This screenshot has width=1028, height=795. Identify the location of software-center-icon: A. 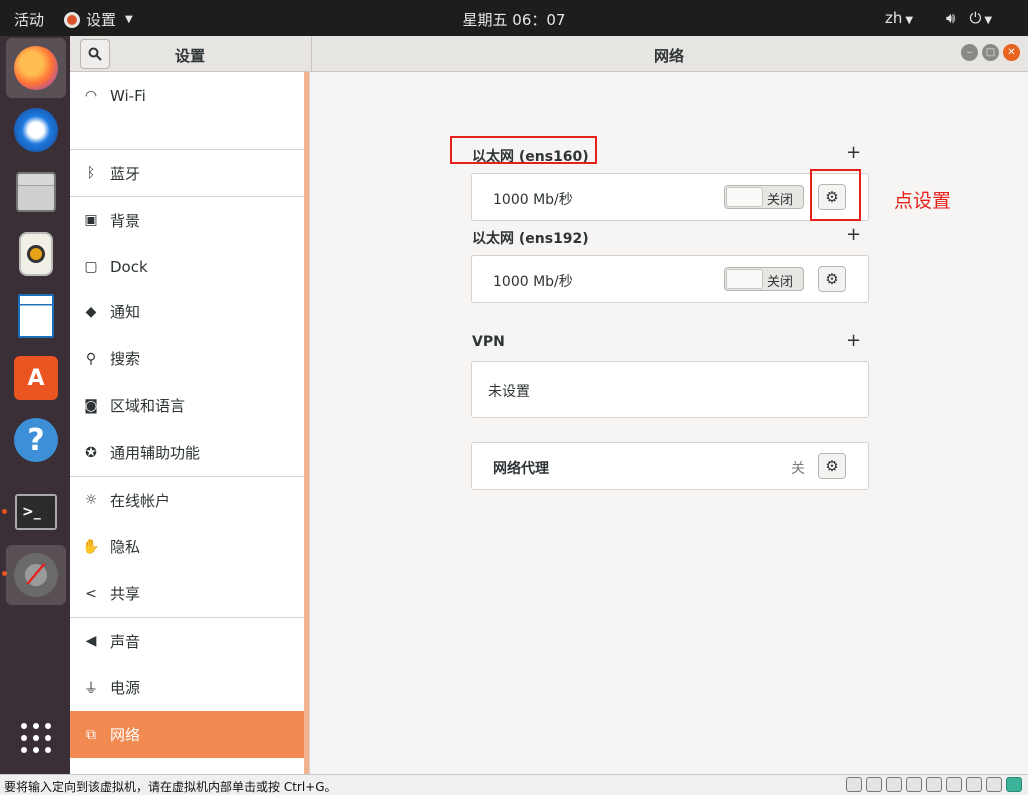
(36, 378).